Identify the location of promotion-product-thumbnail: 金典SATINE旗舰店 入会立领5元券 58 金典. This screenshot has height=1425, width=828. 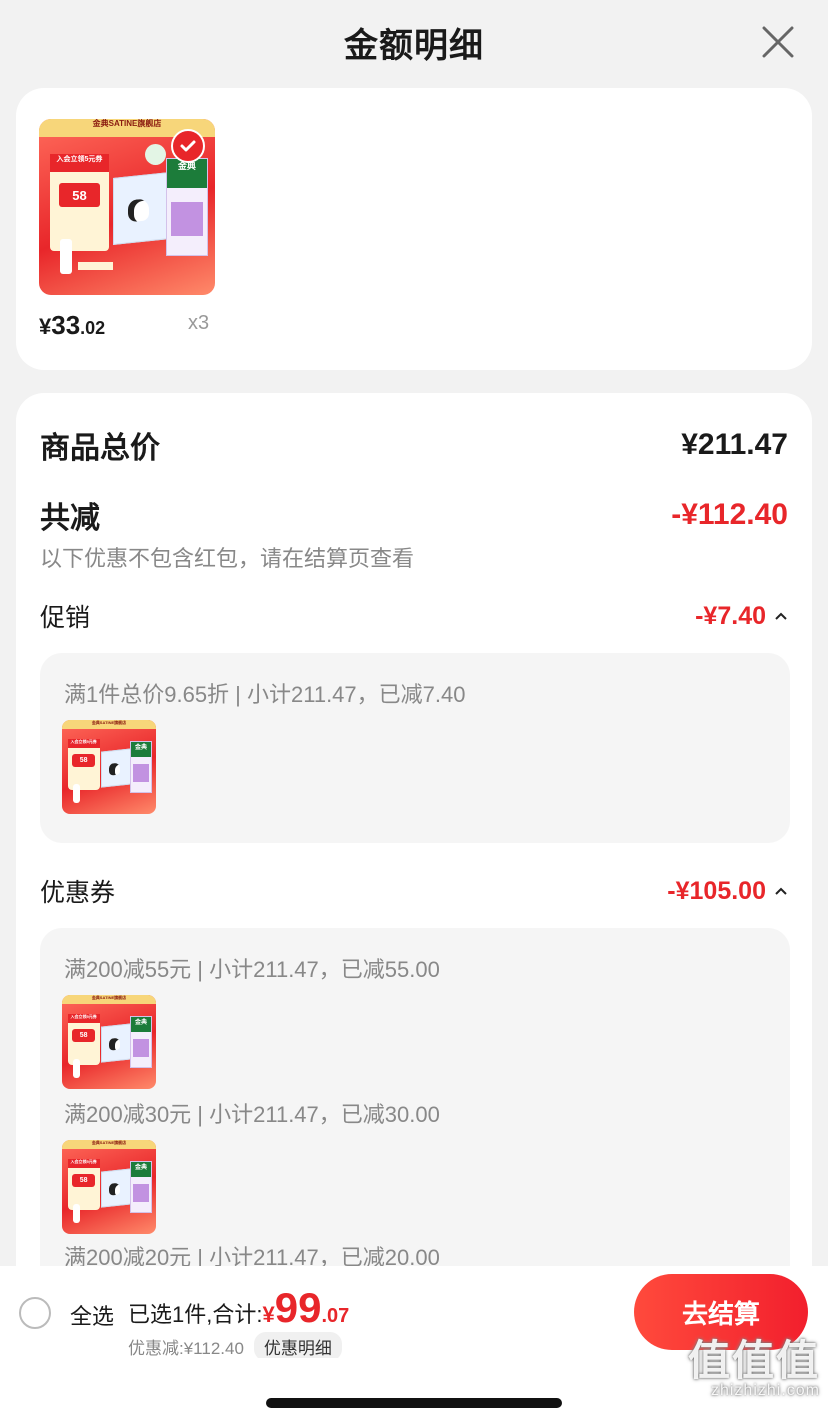
(109, 767).